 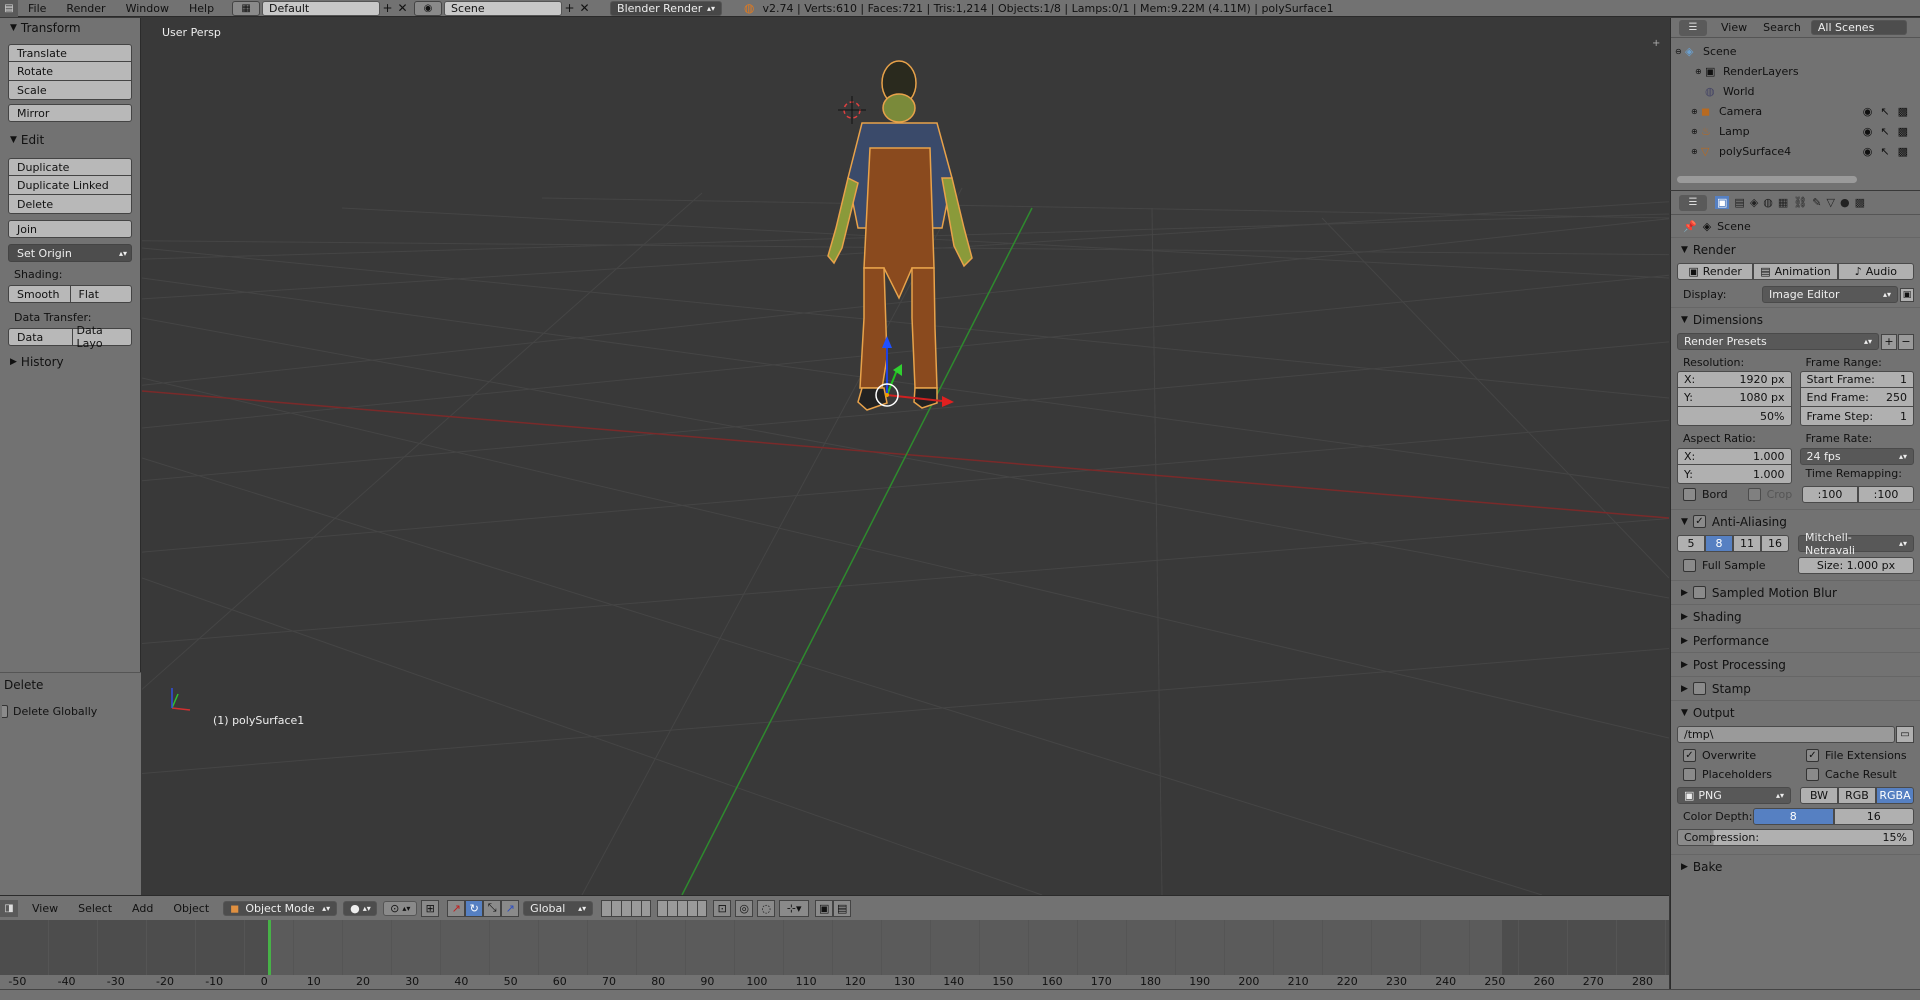 I want to click on color-mode-rgba: RGBA, so click(x=1895, y=795).